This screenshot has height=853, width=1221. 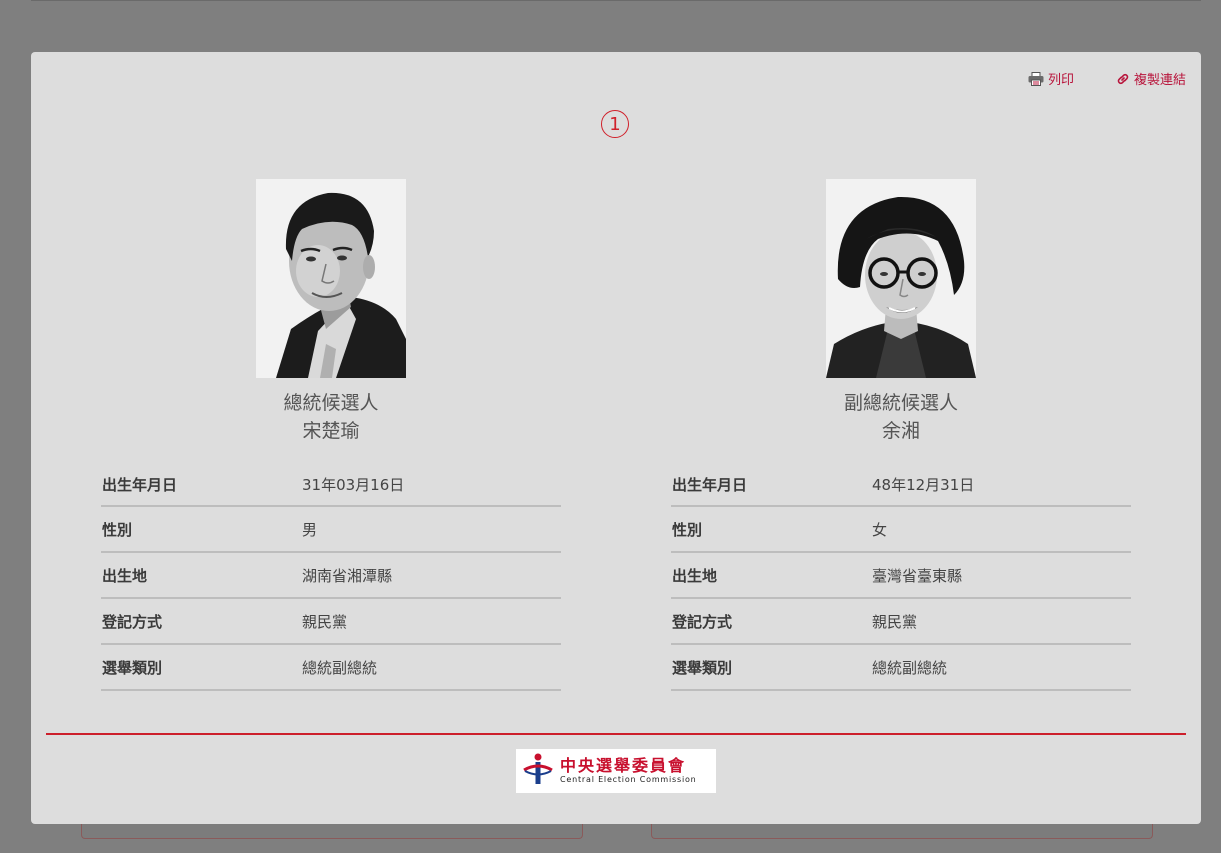 I want to click on table-row: 性別 男, so click(x=331, y=529).